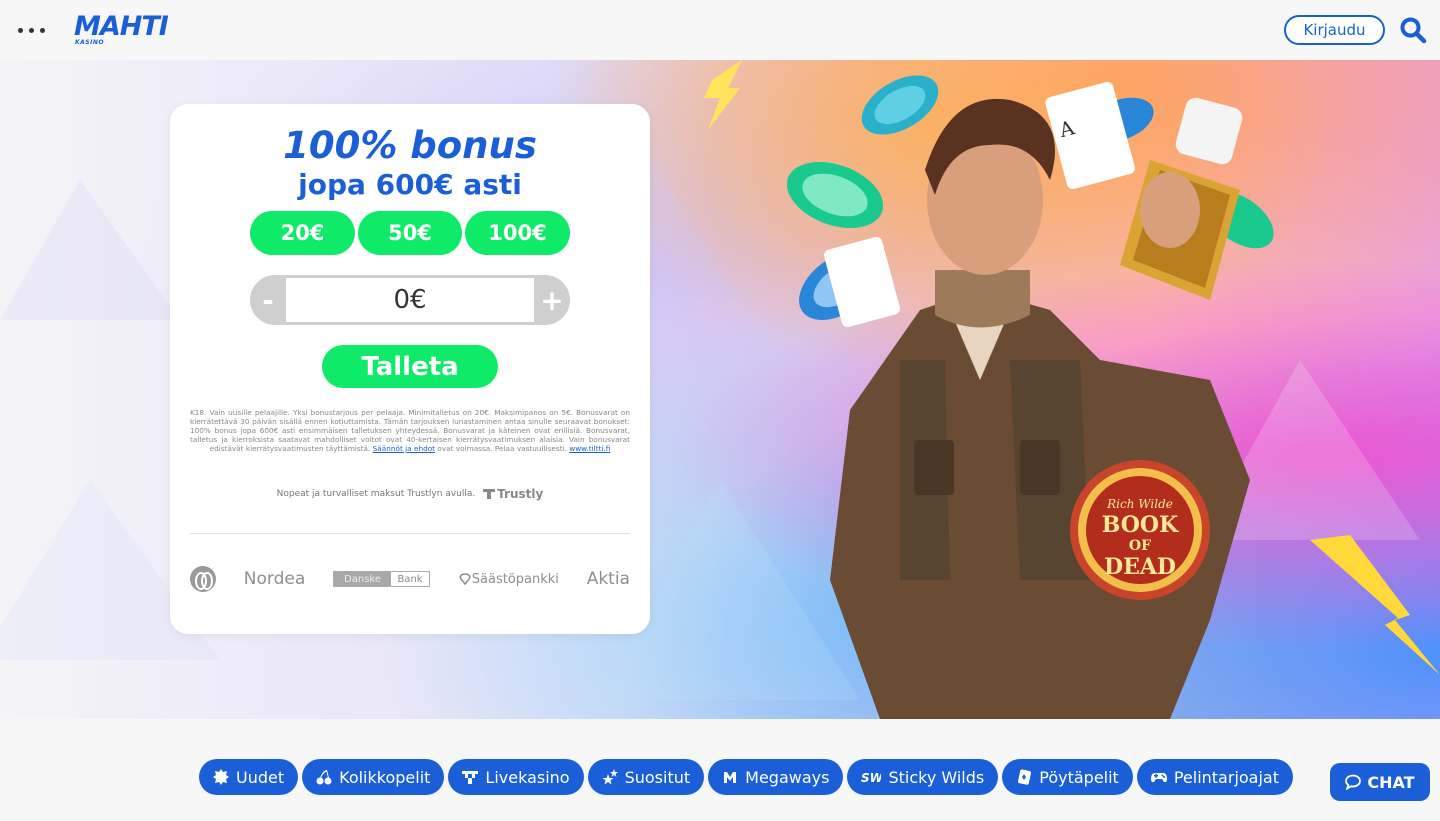 This screenshot has height=821, width=1440. Describe the element at coordinates (1353, 782) in the screenshot. I see `chat-bubble-icon` at that location.